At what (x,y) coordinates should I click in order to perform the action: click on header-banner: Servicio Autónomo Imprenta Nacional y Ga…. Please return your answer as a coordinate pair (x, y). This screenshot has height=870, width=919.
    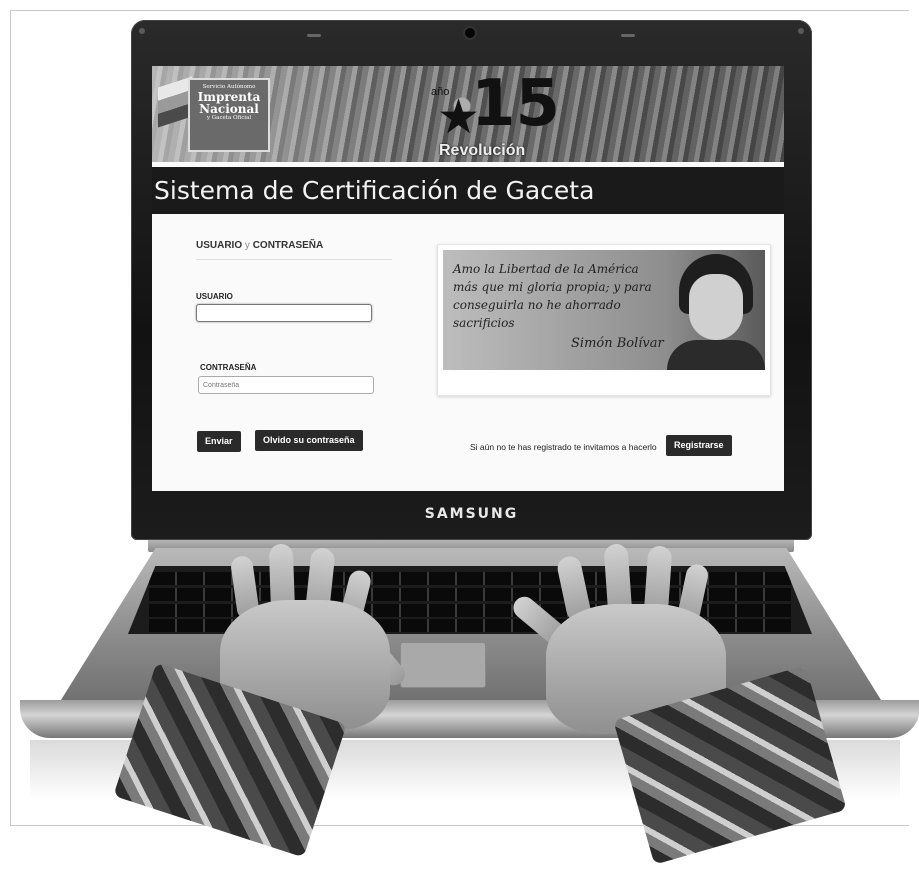
    Looking at the image, I should click on (468, 114).